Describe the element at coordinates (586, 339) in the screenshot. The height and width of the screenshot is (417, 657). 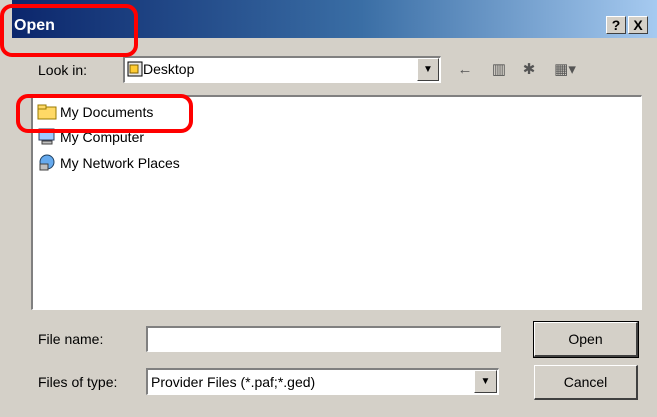
I see `open-button: Open` at that location.